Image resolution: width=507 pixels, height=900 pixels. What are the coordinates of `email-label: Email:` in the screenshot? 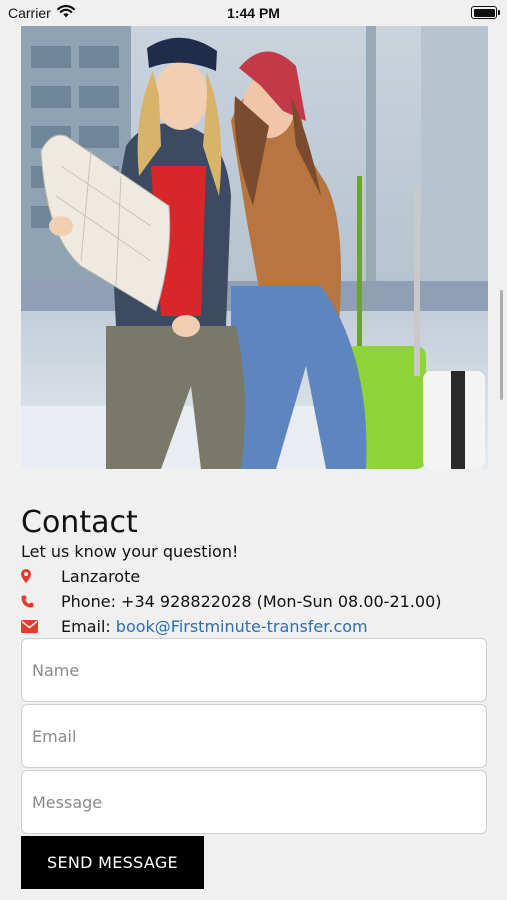 It's located at (86, 626).